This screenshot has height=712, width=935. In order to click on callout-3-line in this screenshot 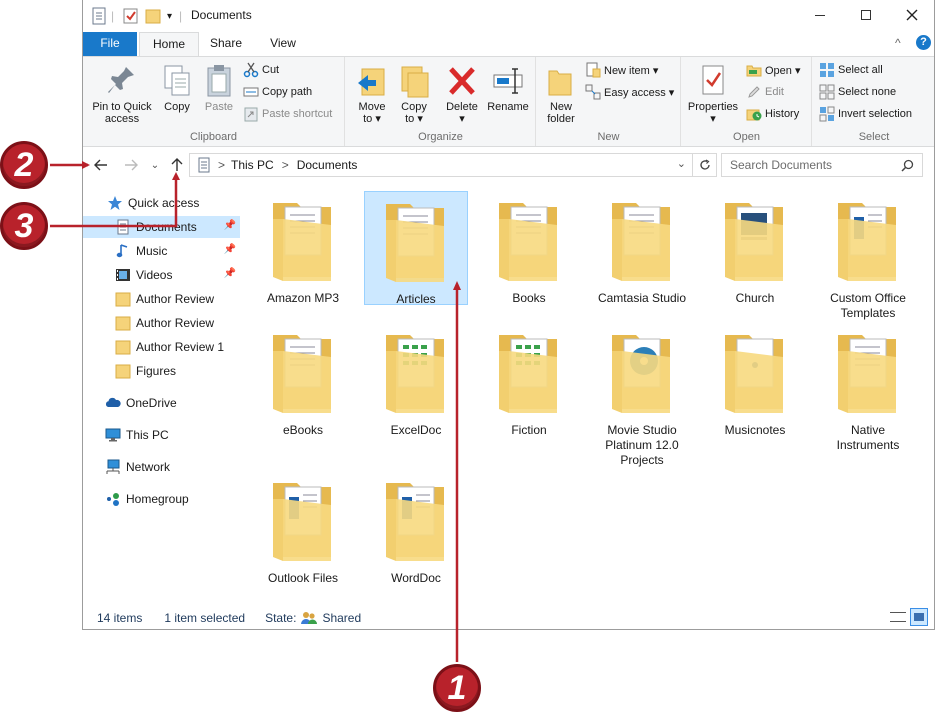, I will do `click(111, 203)`.